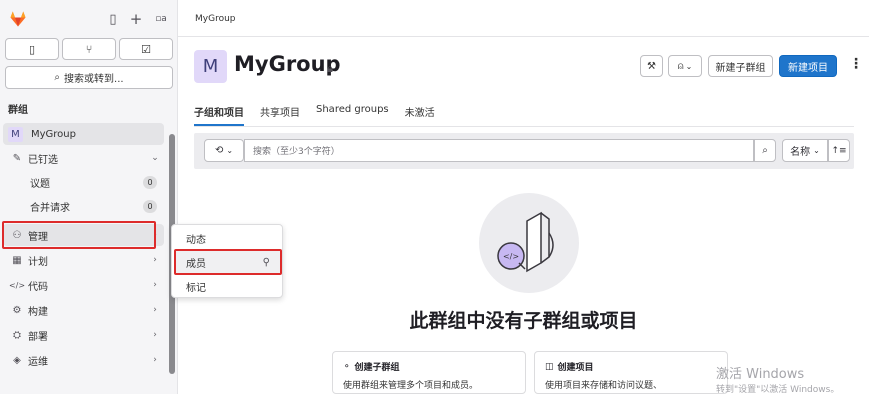 This screenshot has height=394, width=869. Describe the element at coordinates (314, 113) in the screenshot. I see `tab-bar: 子组和项目 共享项目 Shared groups 未激活` at that location.